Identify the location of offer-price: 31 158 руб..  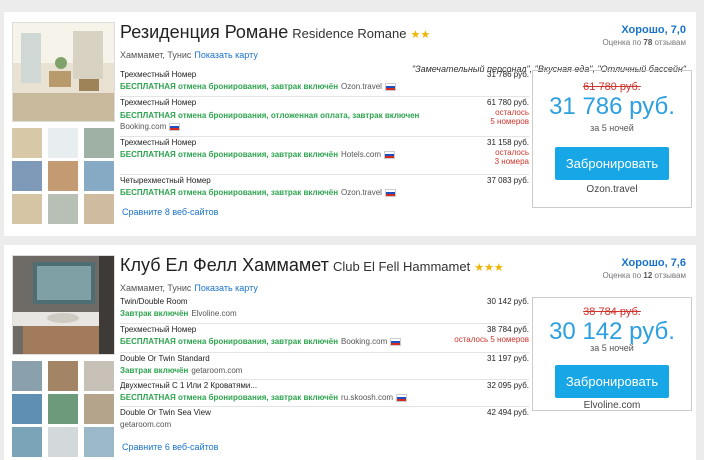
(508, 142).